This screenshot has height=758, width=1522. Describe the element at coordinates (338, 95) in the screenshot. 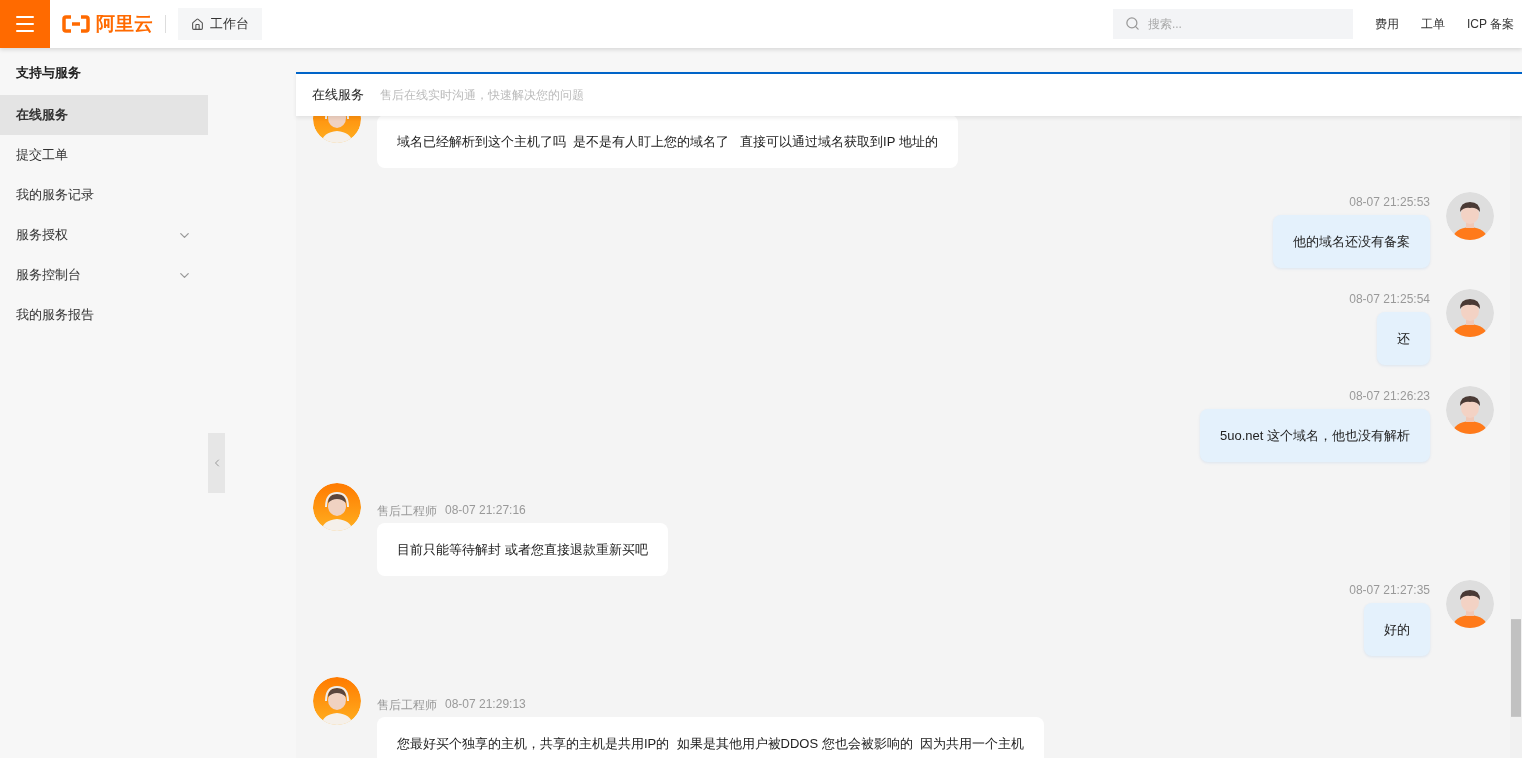

I see `panel-title: 在线服务` at that location.